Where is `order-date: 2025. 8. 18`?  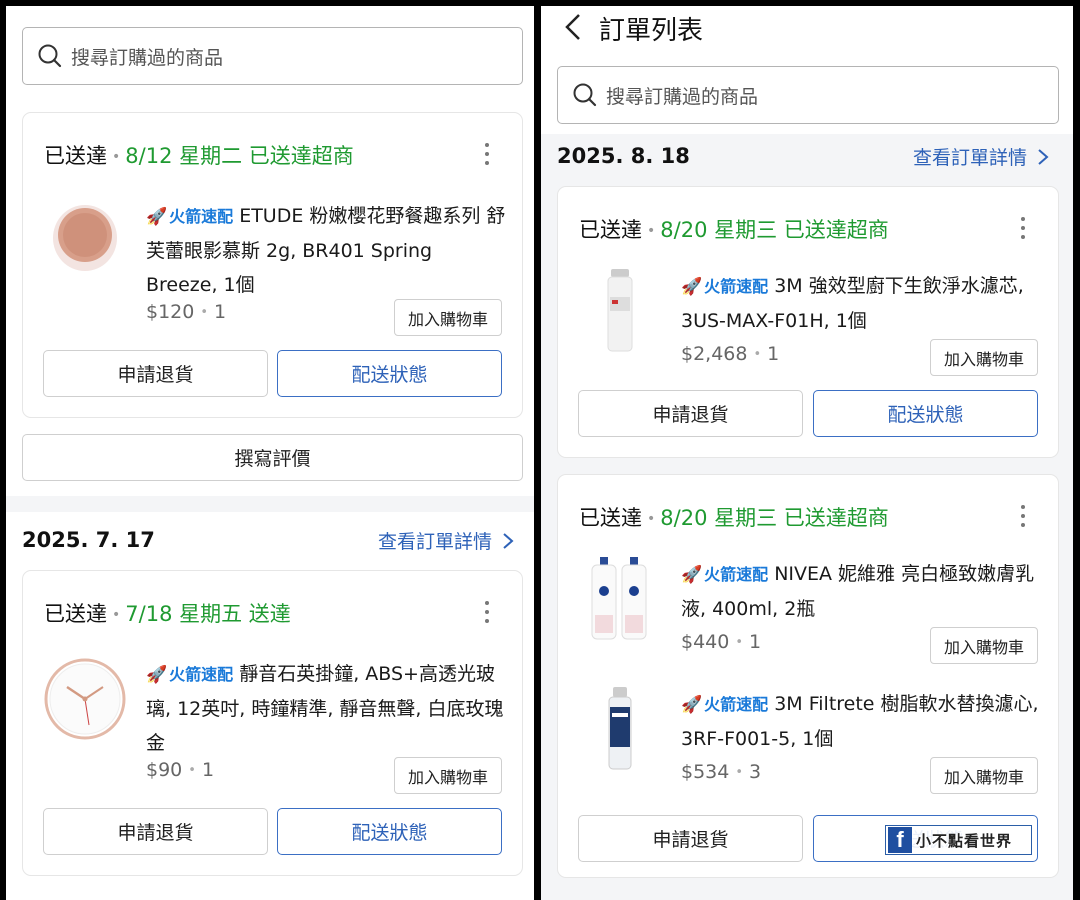
order-date: 2025. 8. 18 is located at coordinates (623, 156).